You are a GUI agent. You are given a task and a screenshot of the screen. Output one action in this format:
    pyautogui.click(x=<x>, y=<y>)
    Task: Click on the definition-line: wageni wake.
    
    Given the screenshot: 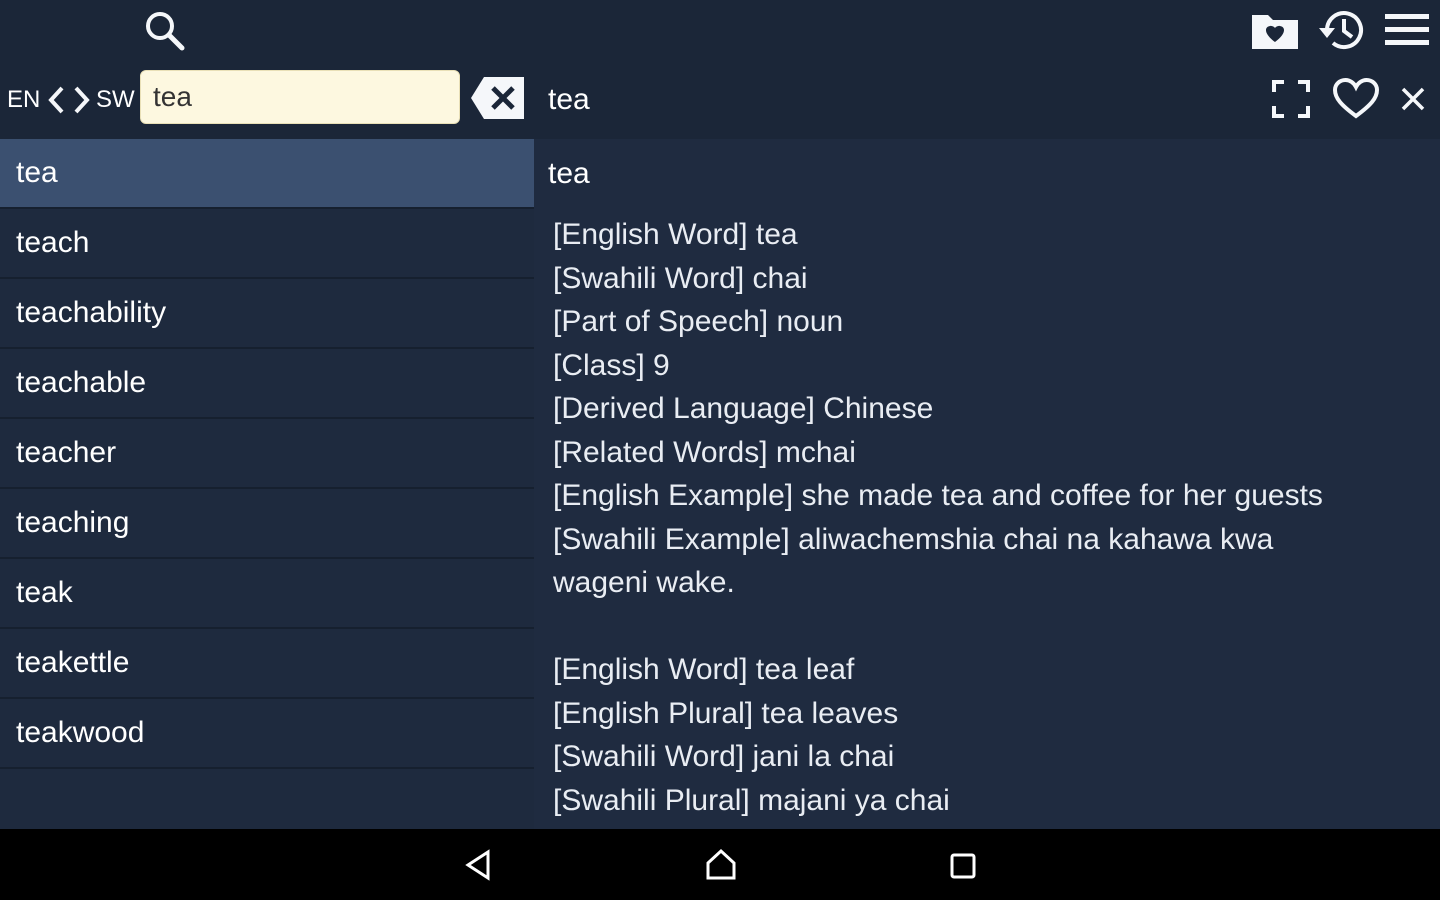 What is the action you would take?
    pyautogui.click(x=644, y=582)
    